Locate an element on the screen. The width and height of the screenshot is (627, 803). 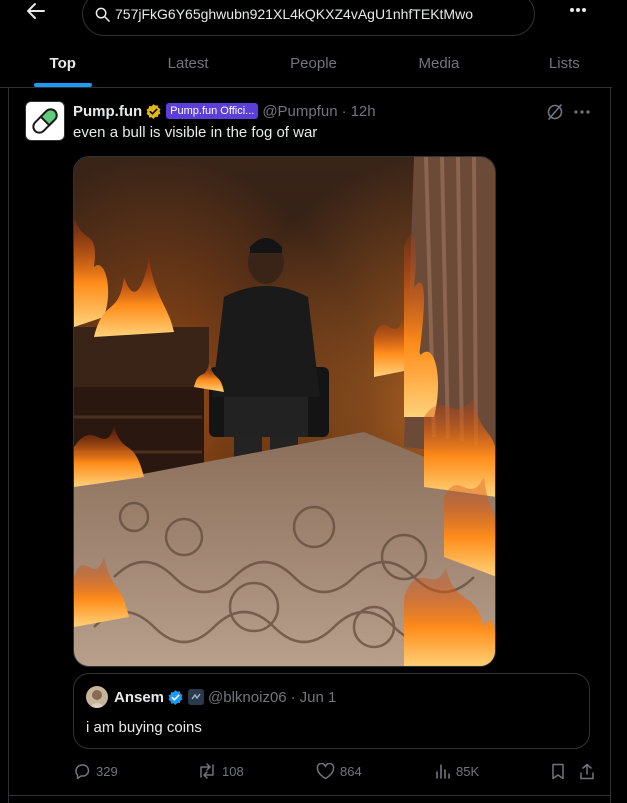
grok-icon is located at coordinates (555, 112).